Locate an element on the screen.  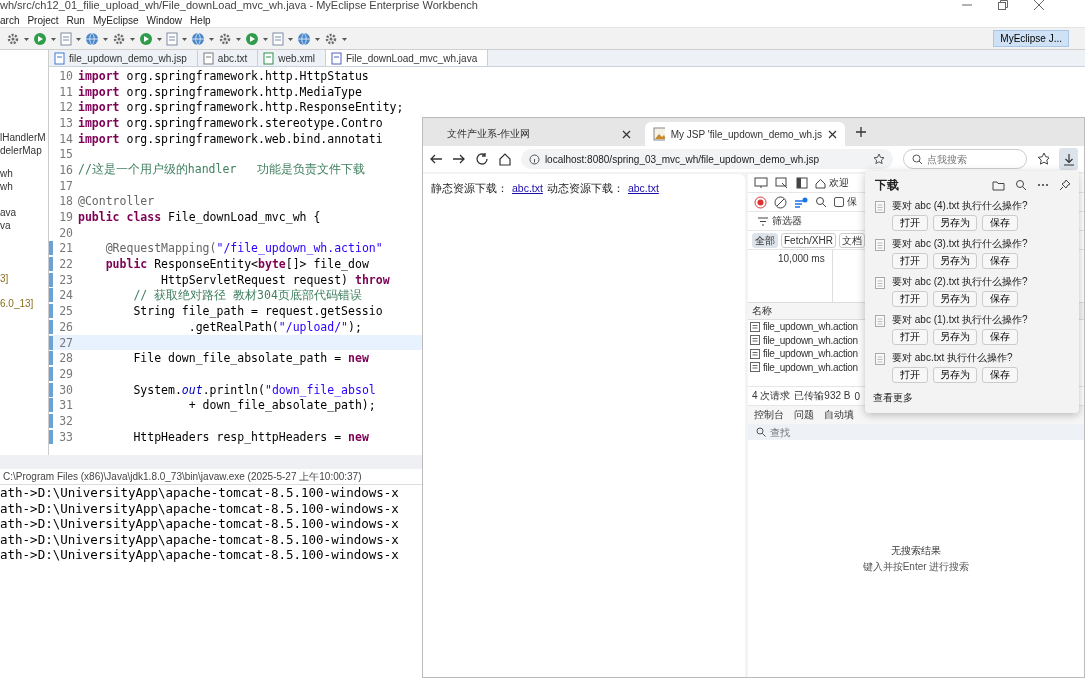
tree-item: va is located at coordinates (5, 225).